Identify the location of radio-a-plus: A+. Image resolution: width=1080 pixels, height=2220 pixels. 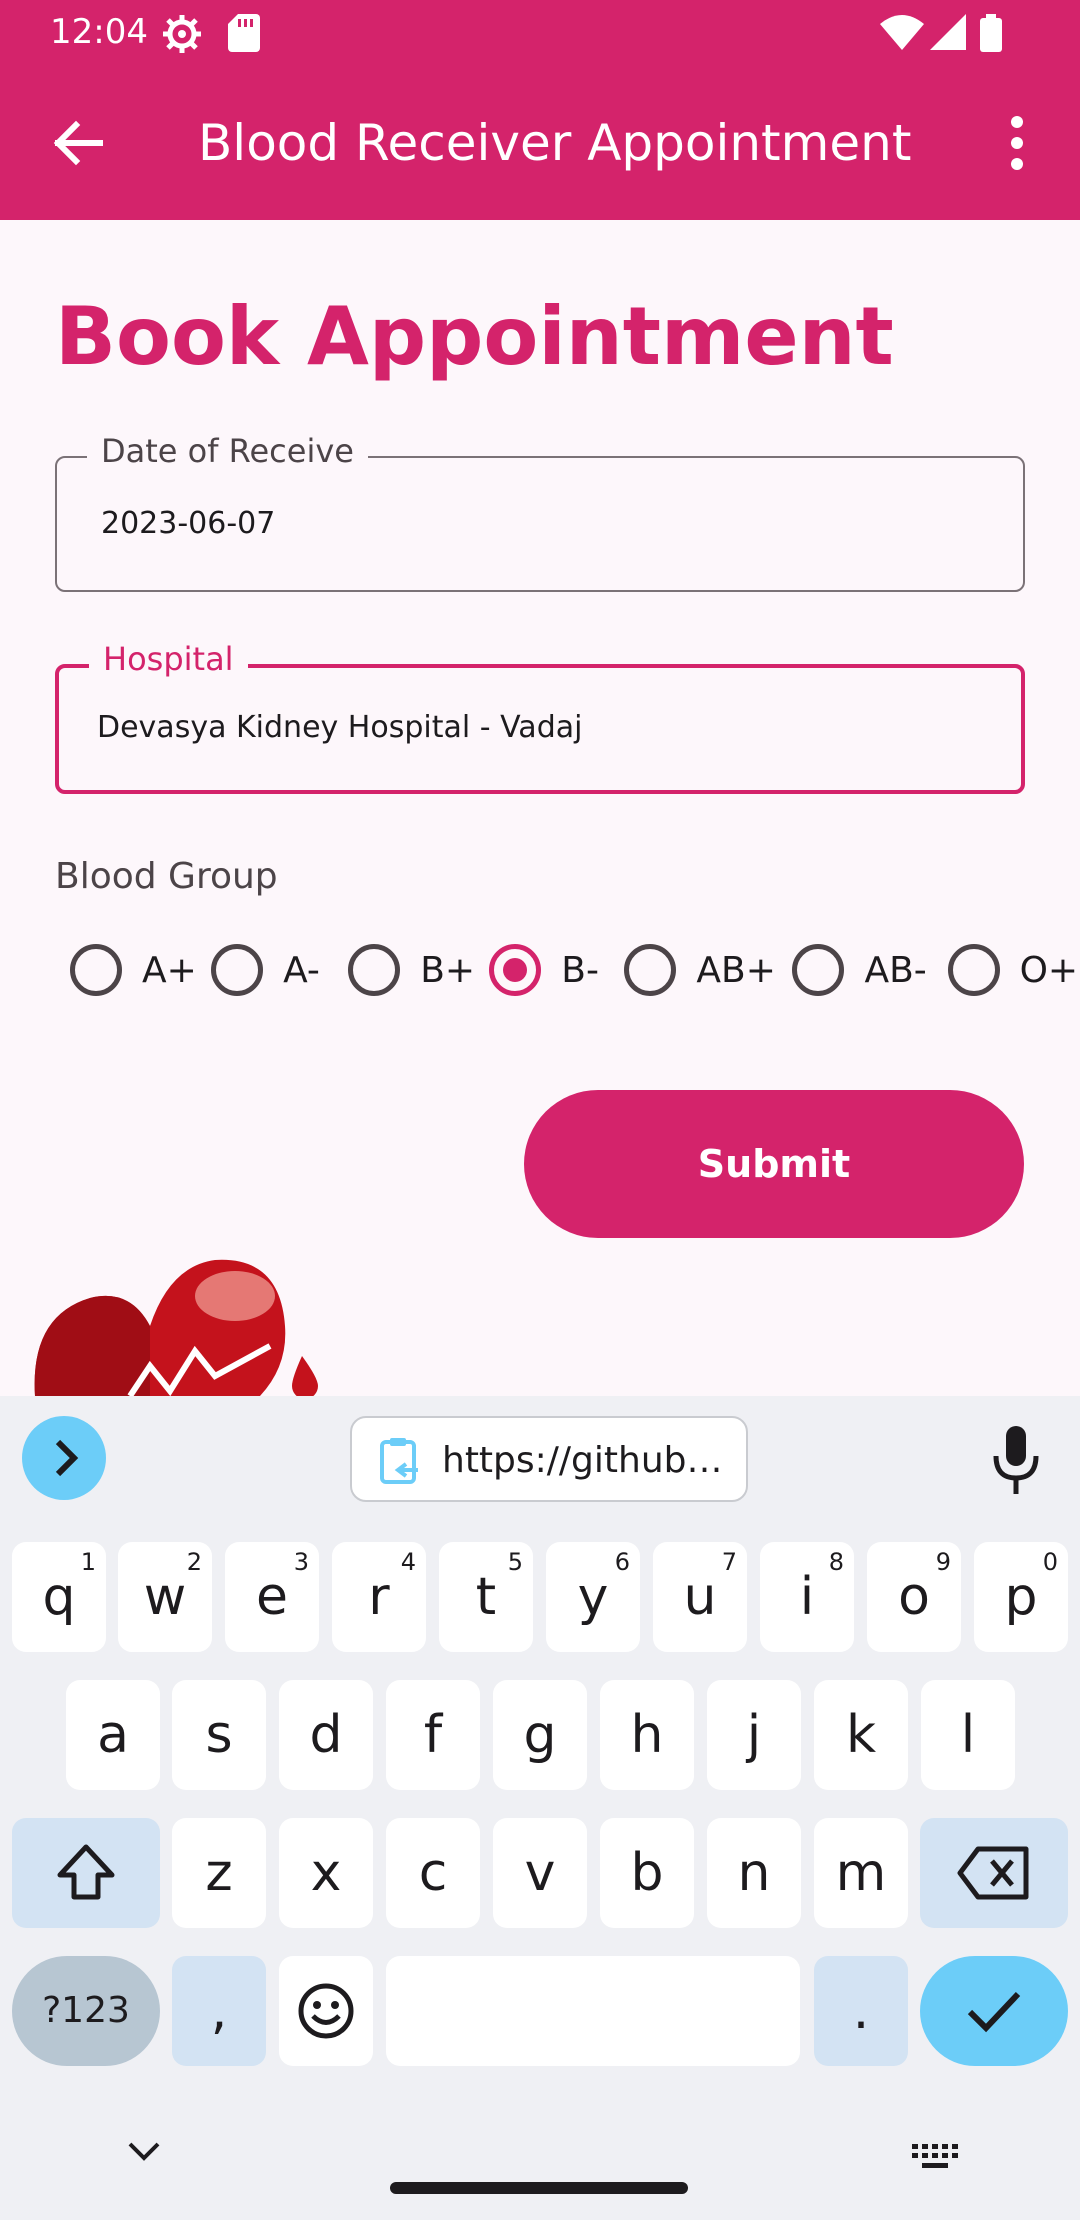
(138, 970).